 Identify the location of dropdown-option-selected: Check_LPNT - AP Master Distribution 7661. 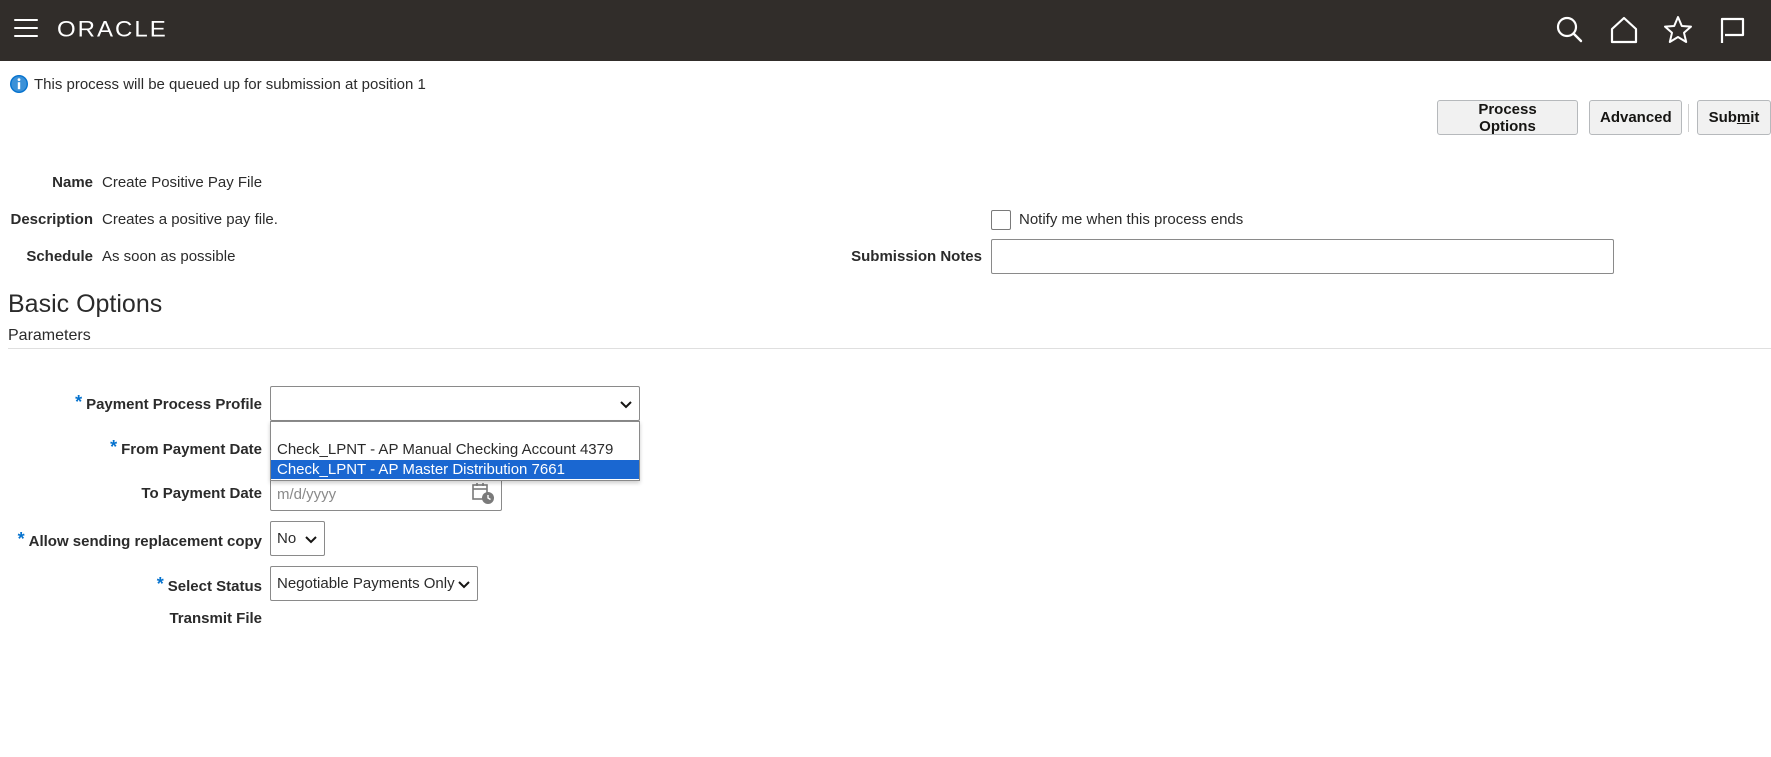
(455, 469).